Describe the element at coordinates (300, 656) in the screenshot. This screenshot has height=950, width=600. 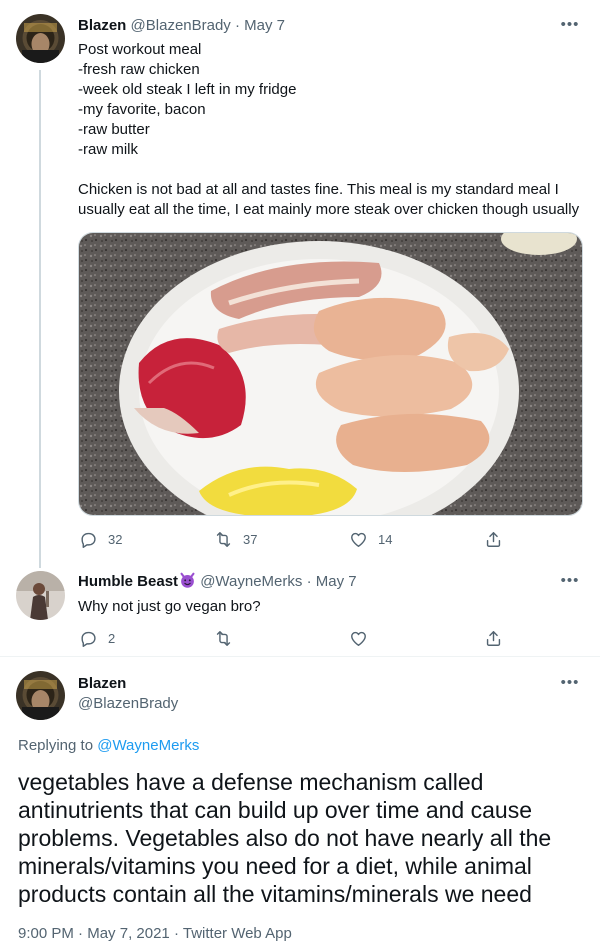
I see `divider` at that location.